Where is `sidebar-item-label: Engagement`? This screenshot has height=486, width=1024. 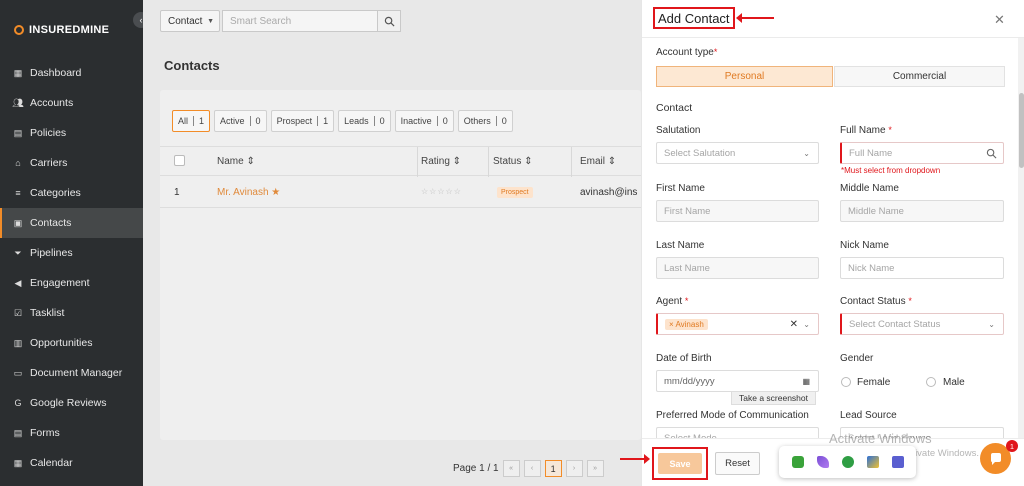
sidebar-item-label: Engagement is located at coordinates (60, 283).